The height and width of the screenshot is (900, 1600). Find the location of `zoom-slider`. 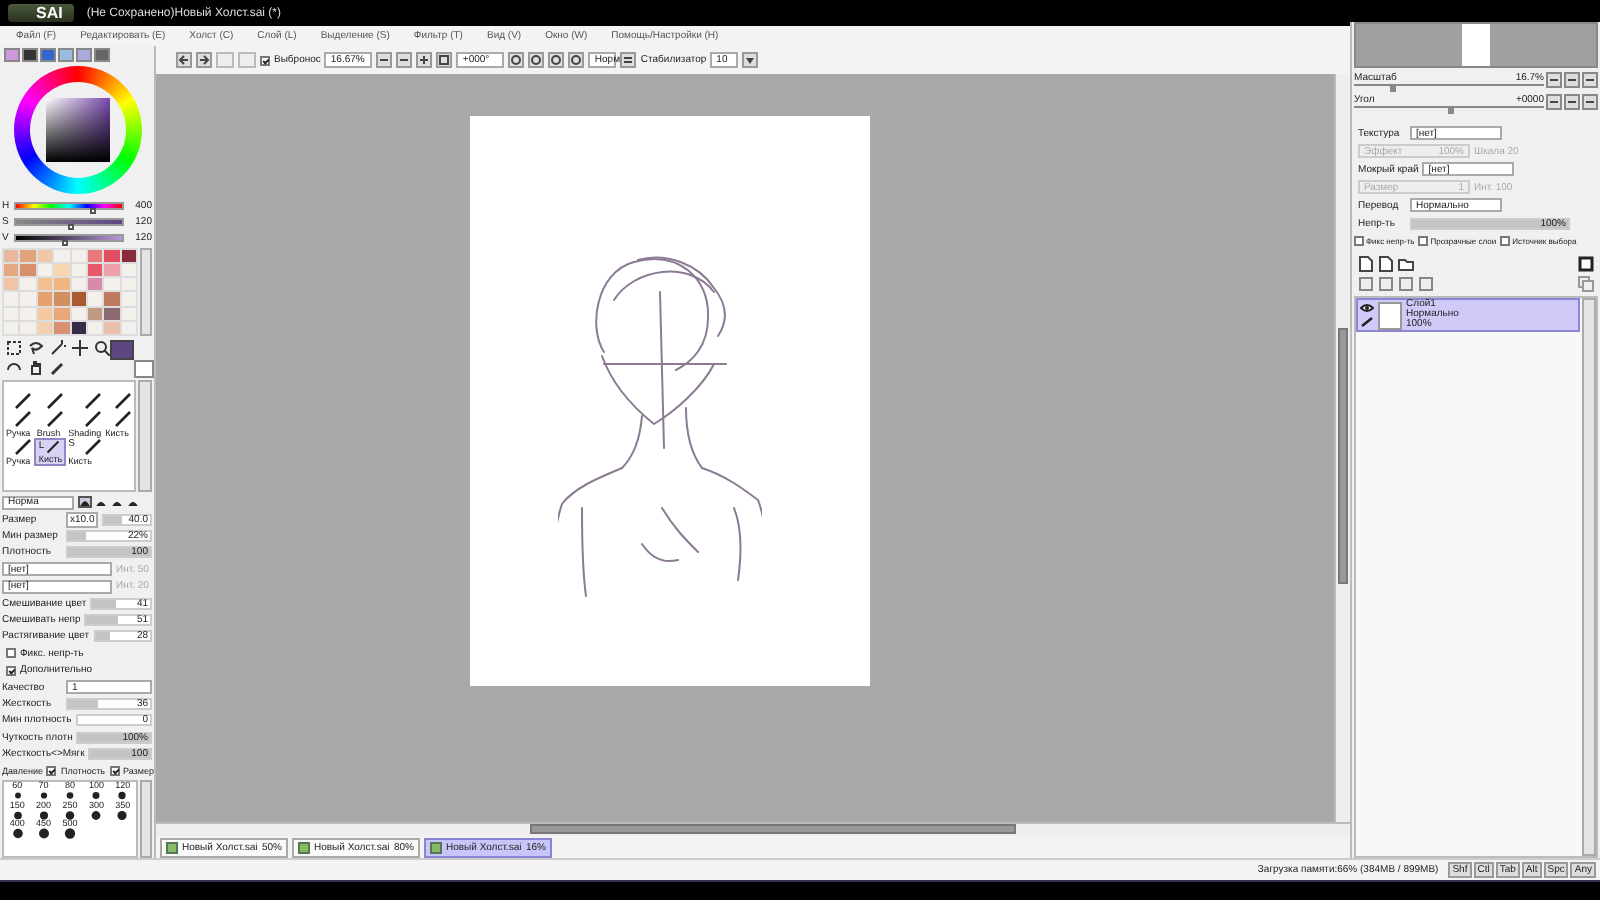

zoom-slider is located at coordinates (1449, 86).